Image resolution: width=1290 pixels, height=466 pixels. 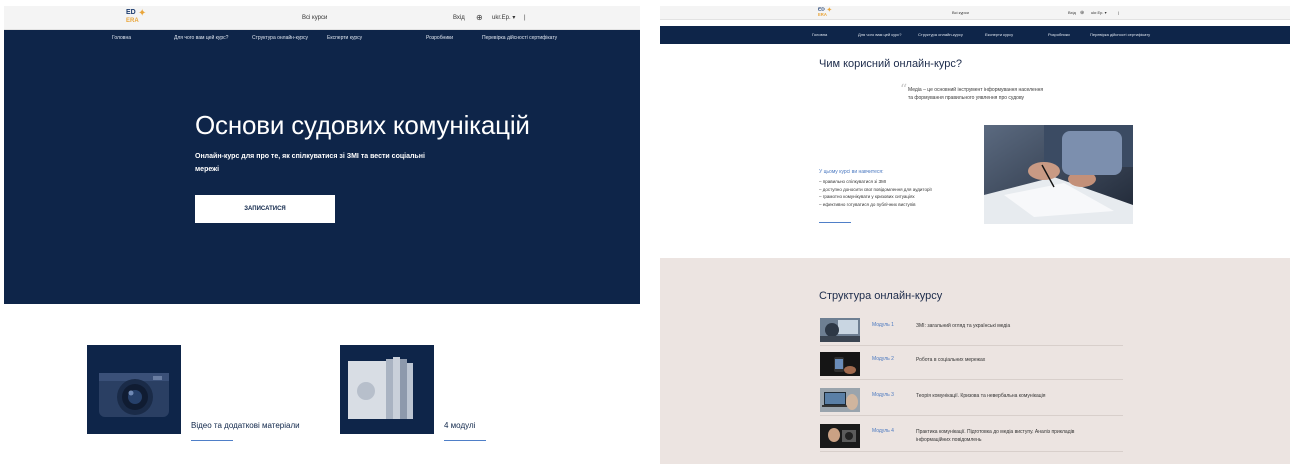 I want to click on learn-item: – правильно спілкуватися зі ЗМІ, so click(x=853, y=181).